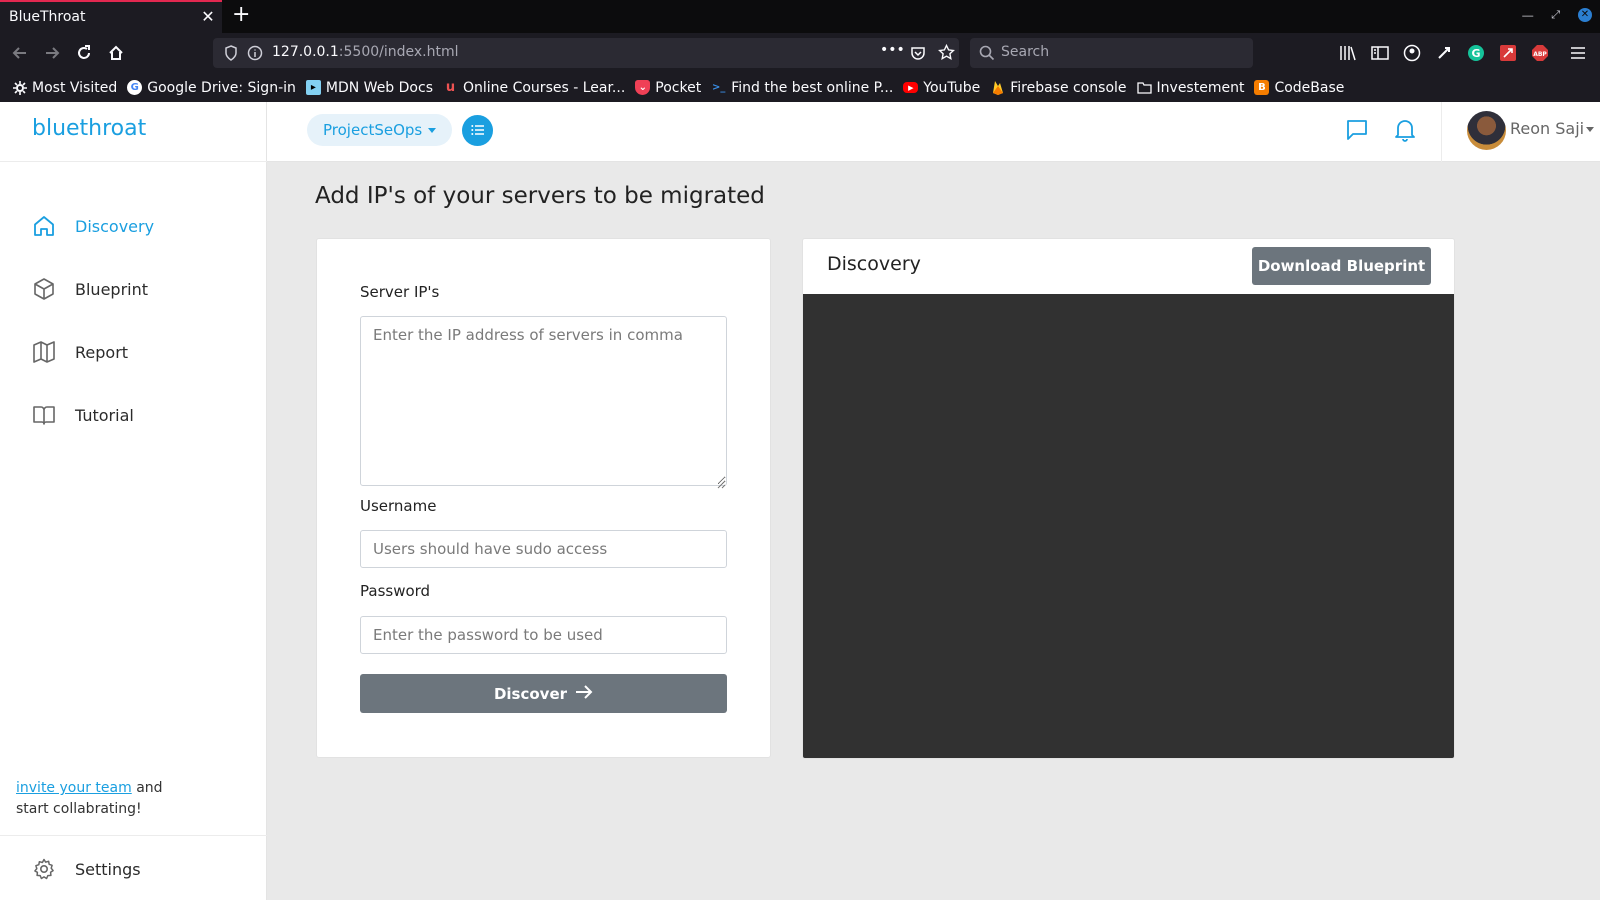  I want to click on password-label: Password, so click(395, 591).